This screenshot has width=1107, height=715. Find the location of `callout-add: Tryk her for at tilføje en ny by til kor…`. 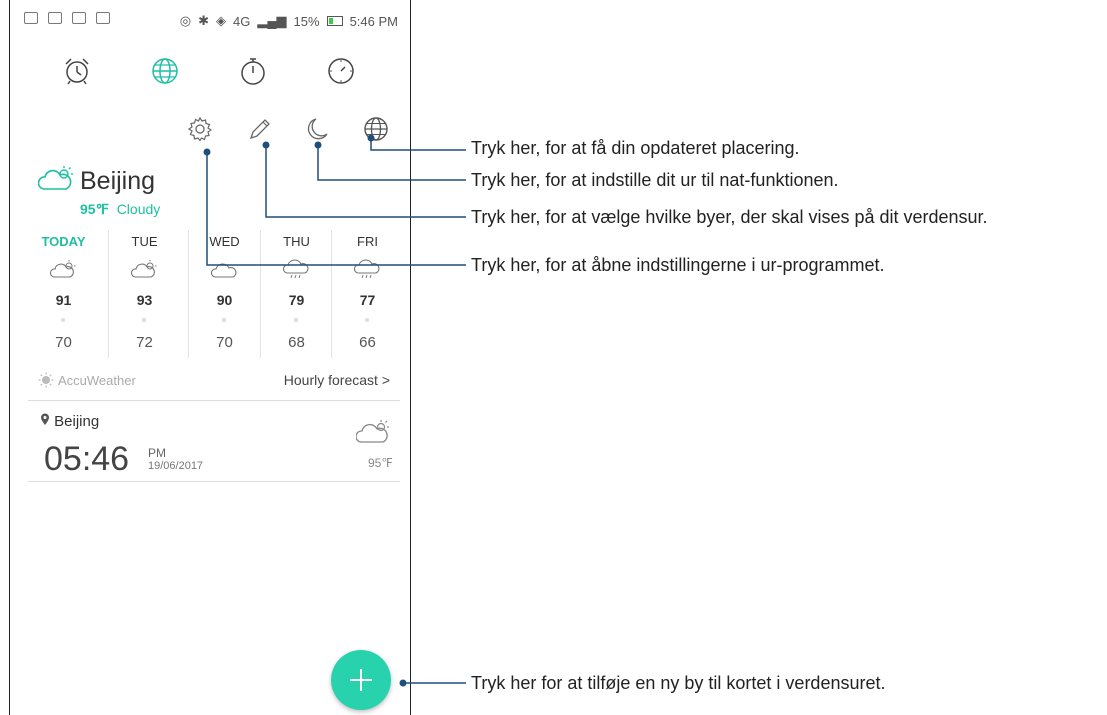

callout-add: Tryk her for at tilføje en ny by til kor… is located at coordinates (678, 683).